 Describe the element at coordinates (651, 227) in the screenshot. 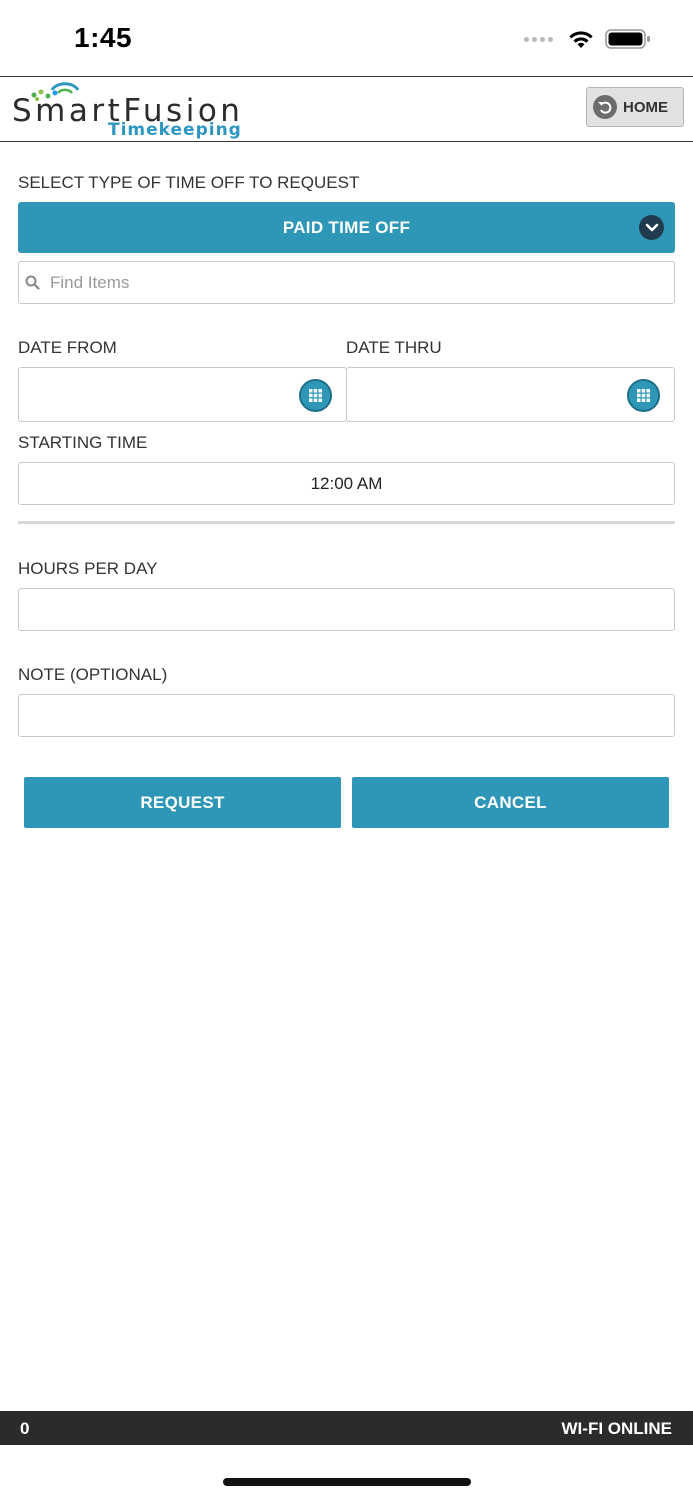

I see `chevron-down-icon` at that location.